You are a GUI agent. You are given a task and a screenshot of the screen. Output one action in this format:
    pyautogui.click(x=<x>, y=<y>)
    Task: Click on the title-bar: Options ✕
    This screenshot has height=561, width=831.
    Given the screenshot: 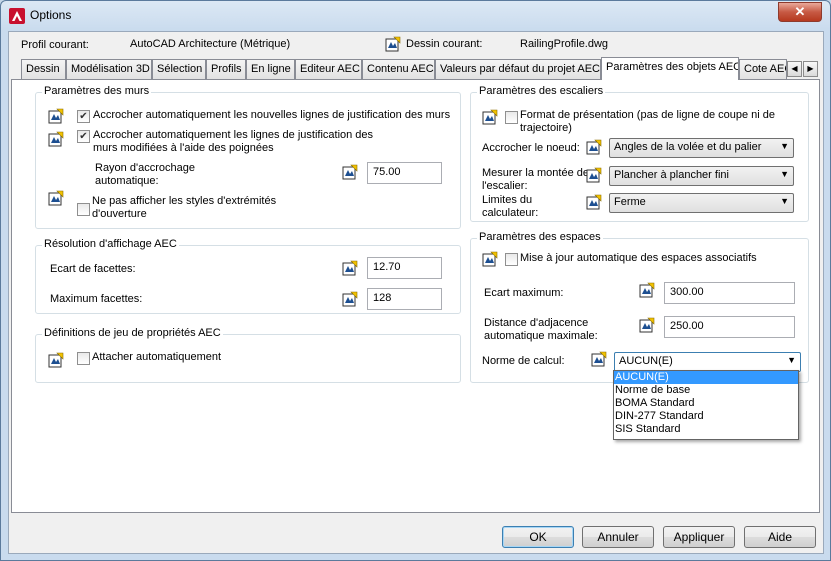 What is the action you would take?
    pyautogui.click(x=415, y=16)
    